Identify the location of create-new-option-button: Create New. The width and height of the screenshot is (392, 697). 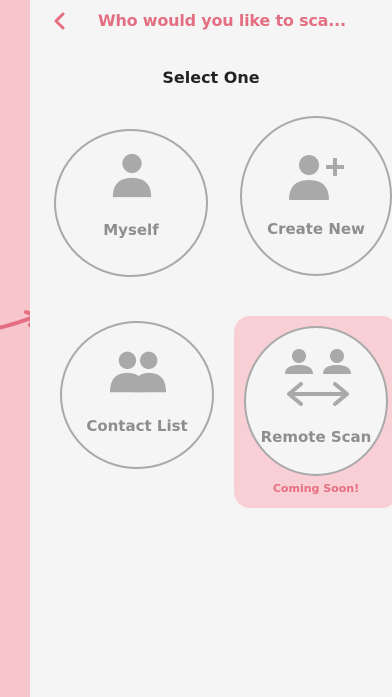
(316, 196).